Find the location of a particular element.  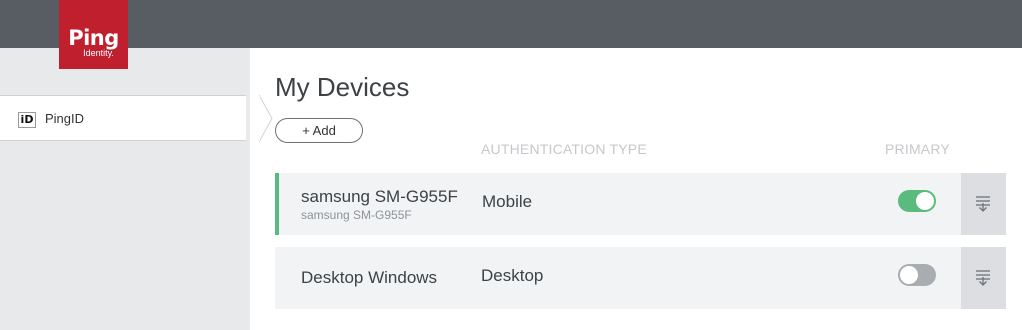

device-row: samsung SM-G955F samsung SM-G955F Mobile is located at coordinates (640, 204).